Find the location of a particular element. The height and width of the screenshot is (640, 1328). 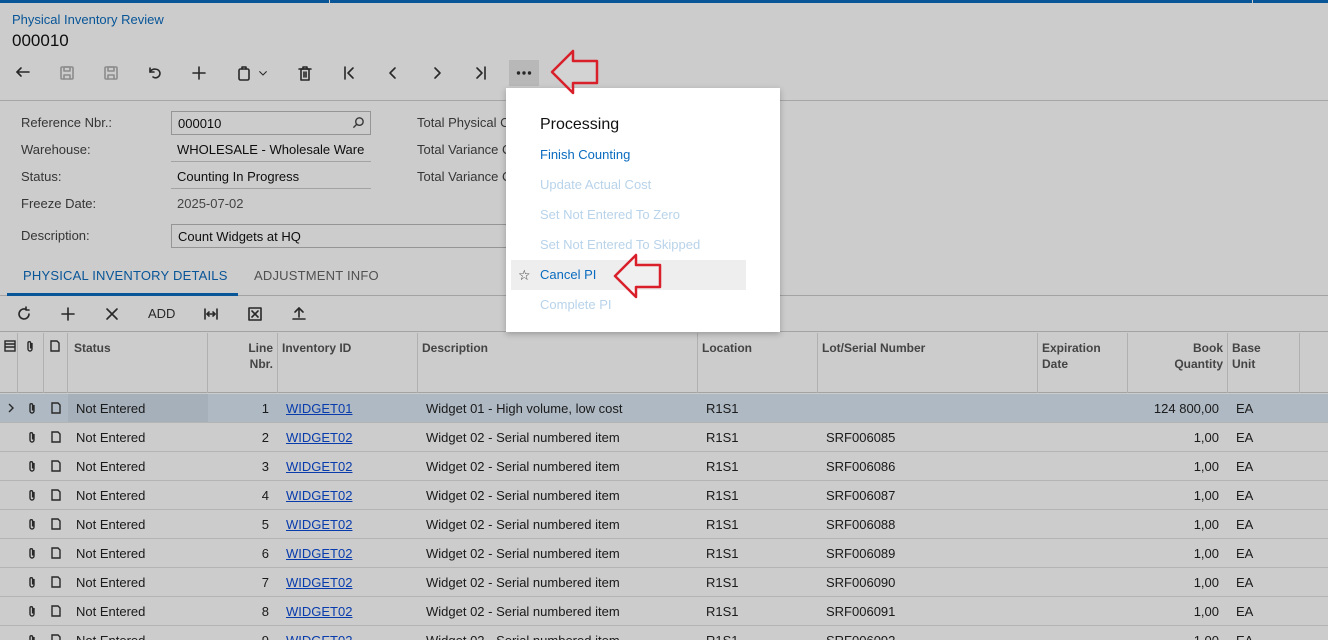

menu-item-update-actual-cost: Update Actual Cost is located at coordinates (596, 184).